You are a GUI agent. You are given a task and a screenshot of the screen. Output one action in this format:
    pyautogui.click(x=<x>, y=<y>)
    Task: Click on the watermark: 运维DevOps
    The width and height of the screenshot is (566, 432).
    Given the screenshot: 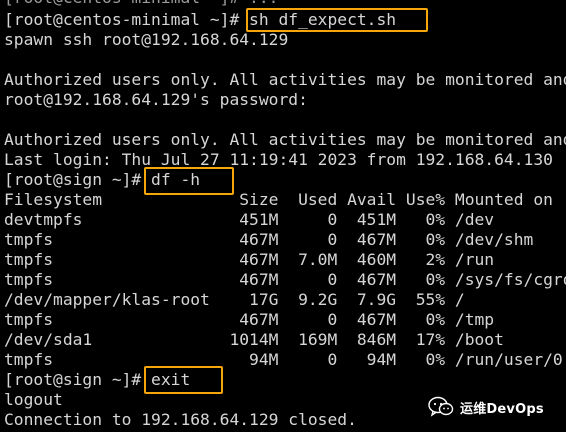 What is the action you would take?
    pyautogui.click(x=486, y=407)
    